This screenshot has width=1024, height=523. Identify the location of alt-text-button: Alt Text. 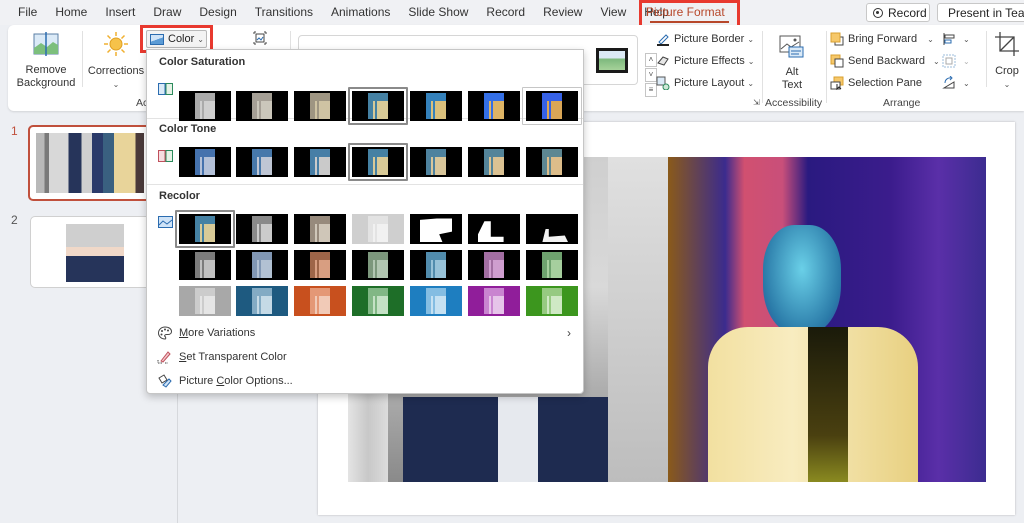
(792, 63).